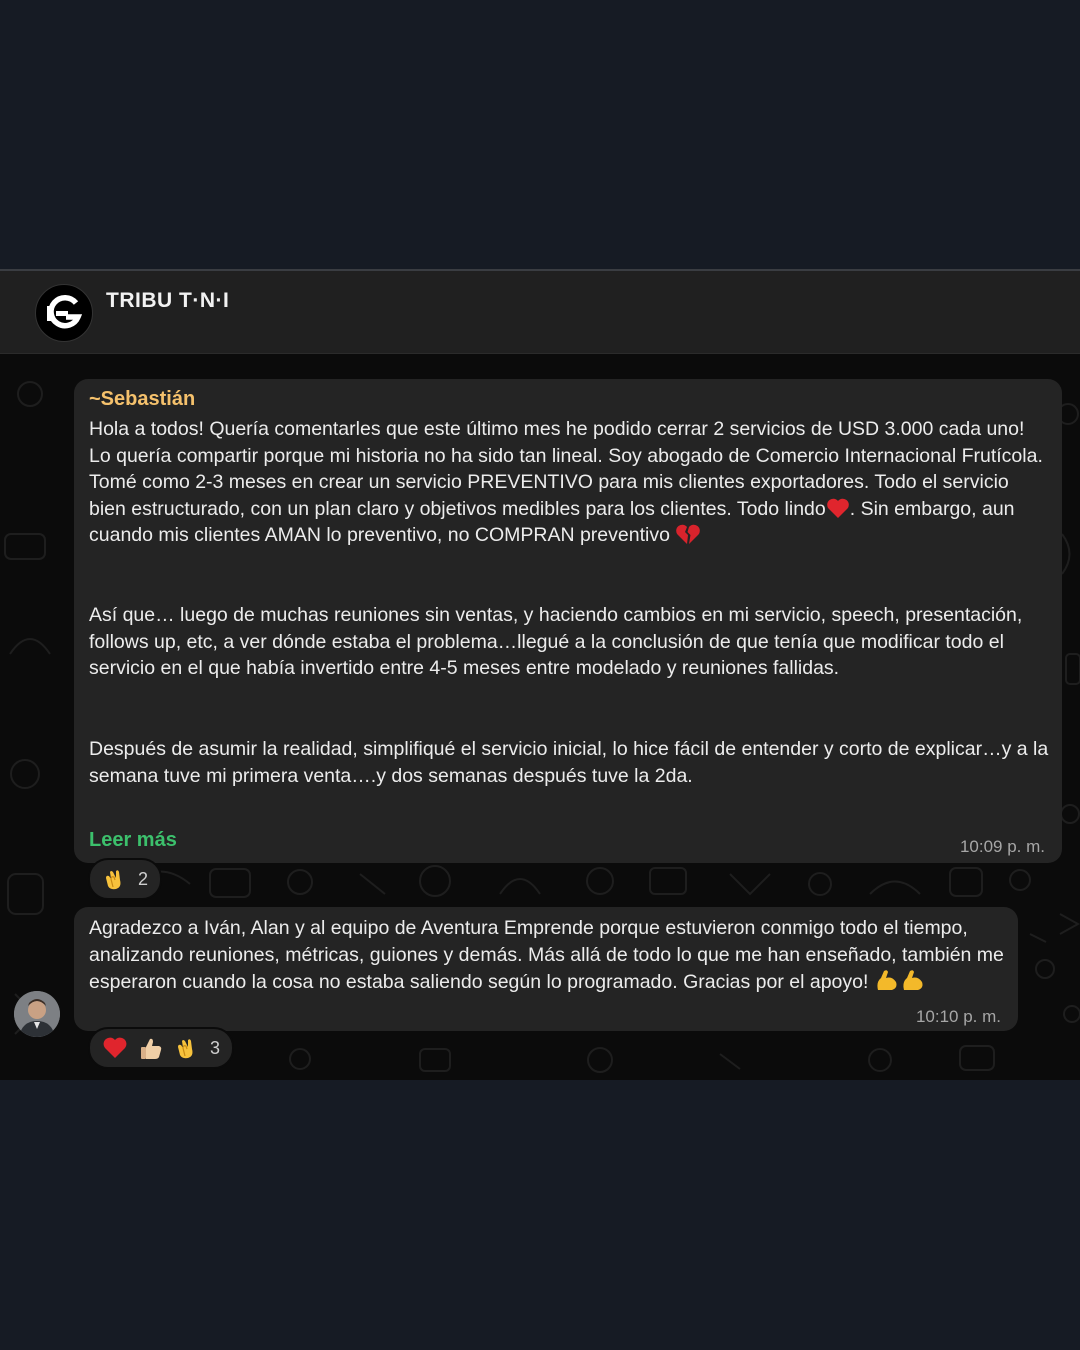 The width and height of the screenshot is (1080, 1350). Describe the element at coordinates (215, 1047) in the screenshot. I see `reaction-count: 3` at that location.